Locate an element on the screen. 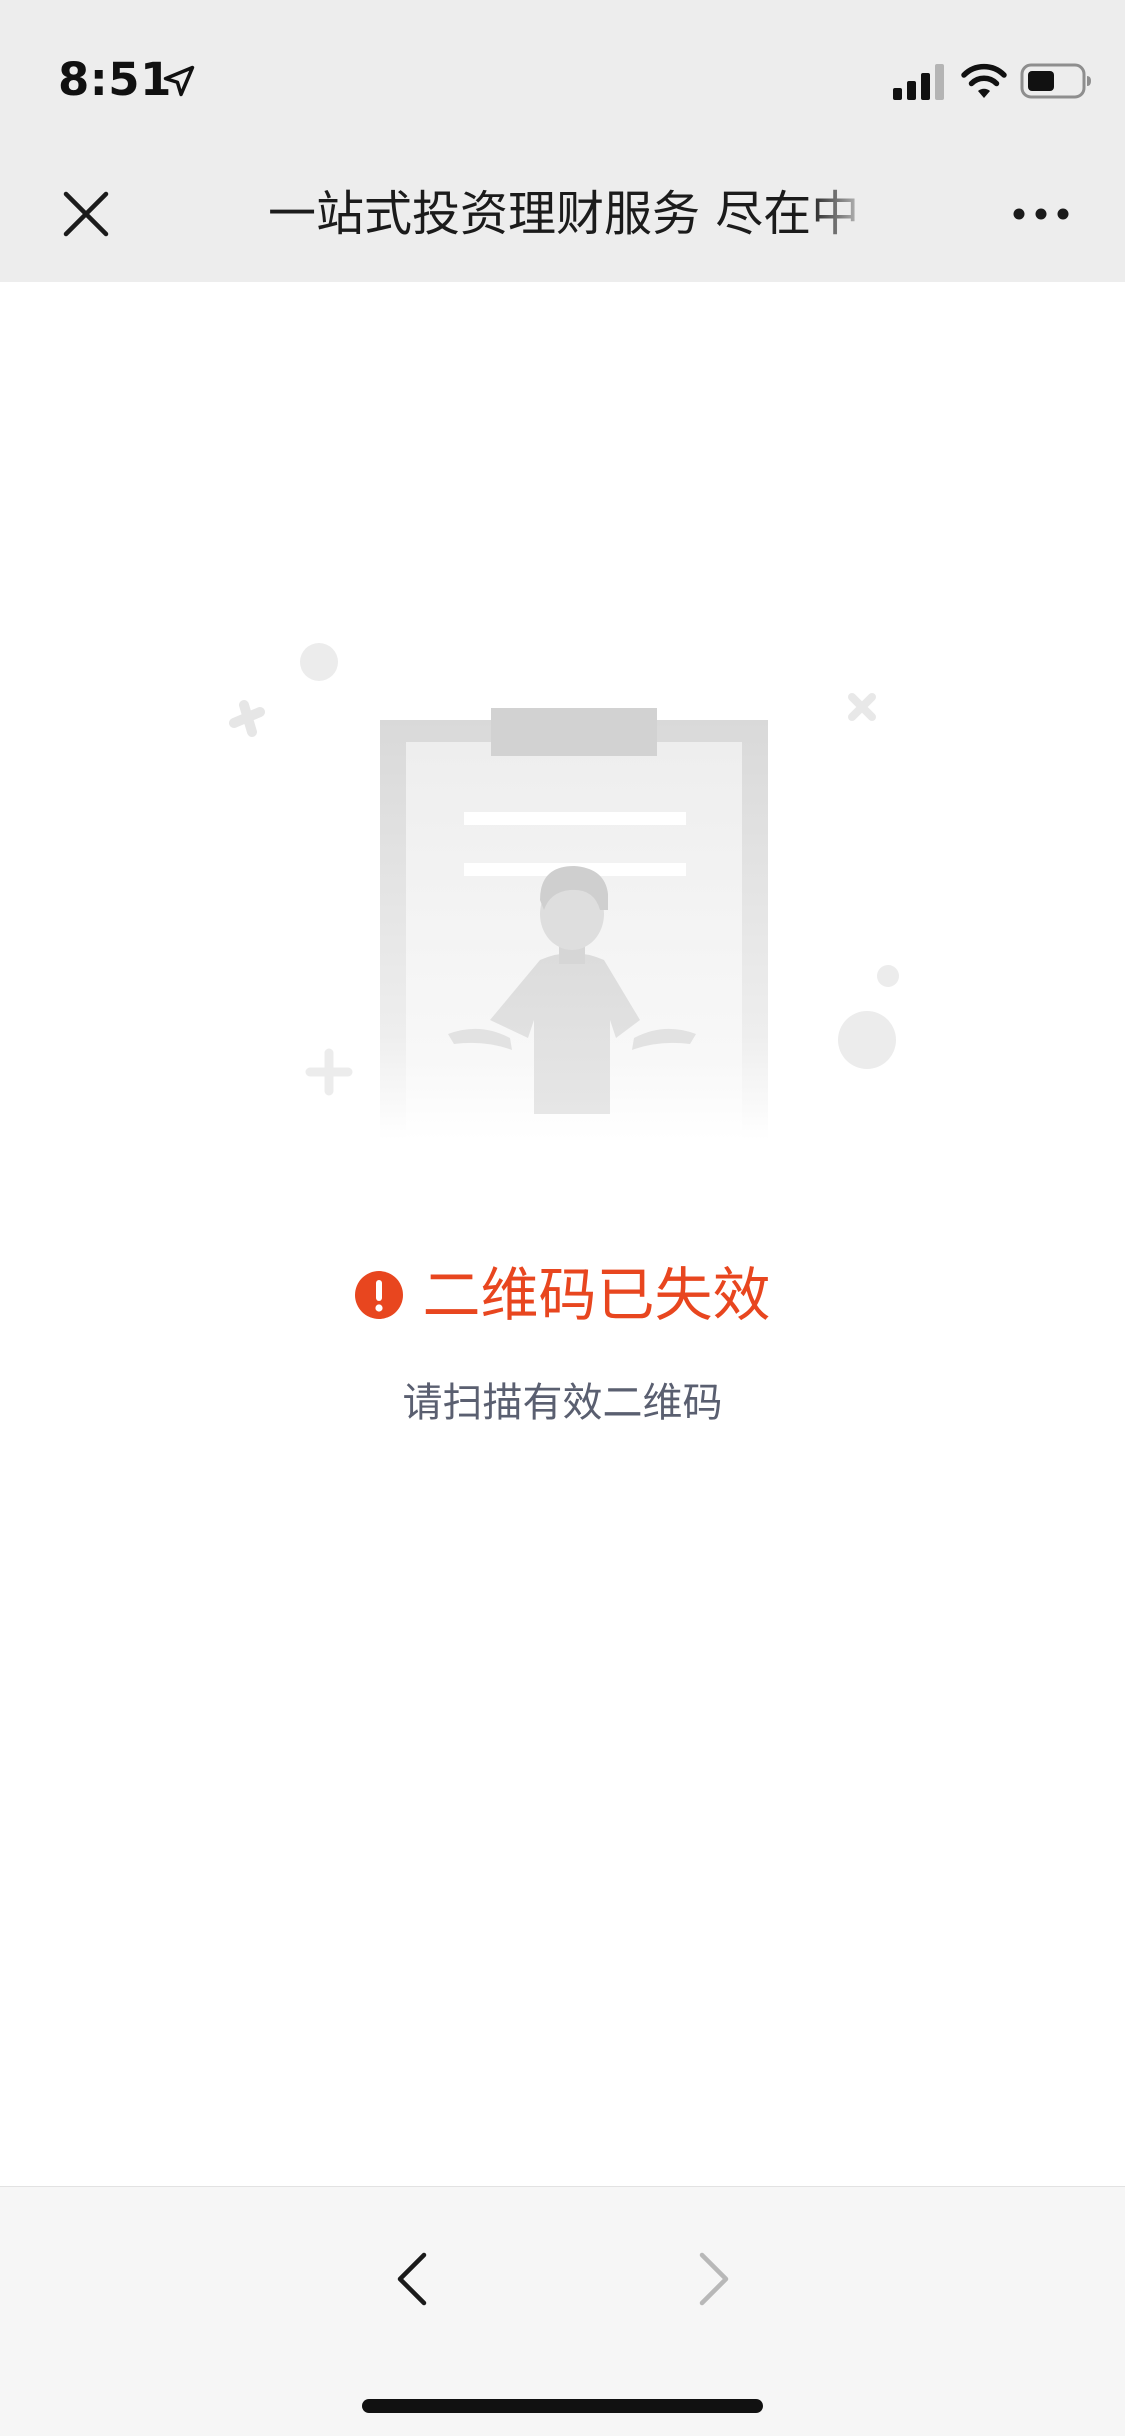 This screenshot has width=1125, height=2436. decor-circle-large is located at coordinates (867, 1040).